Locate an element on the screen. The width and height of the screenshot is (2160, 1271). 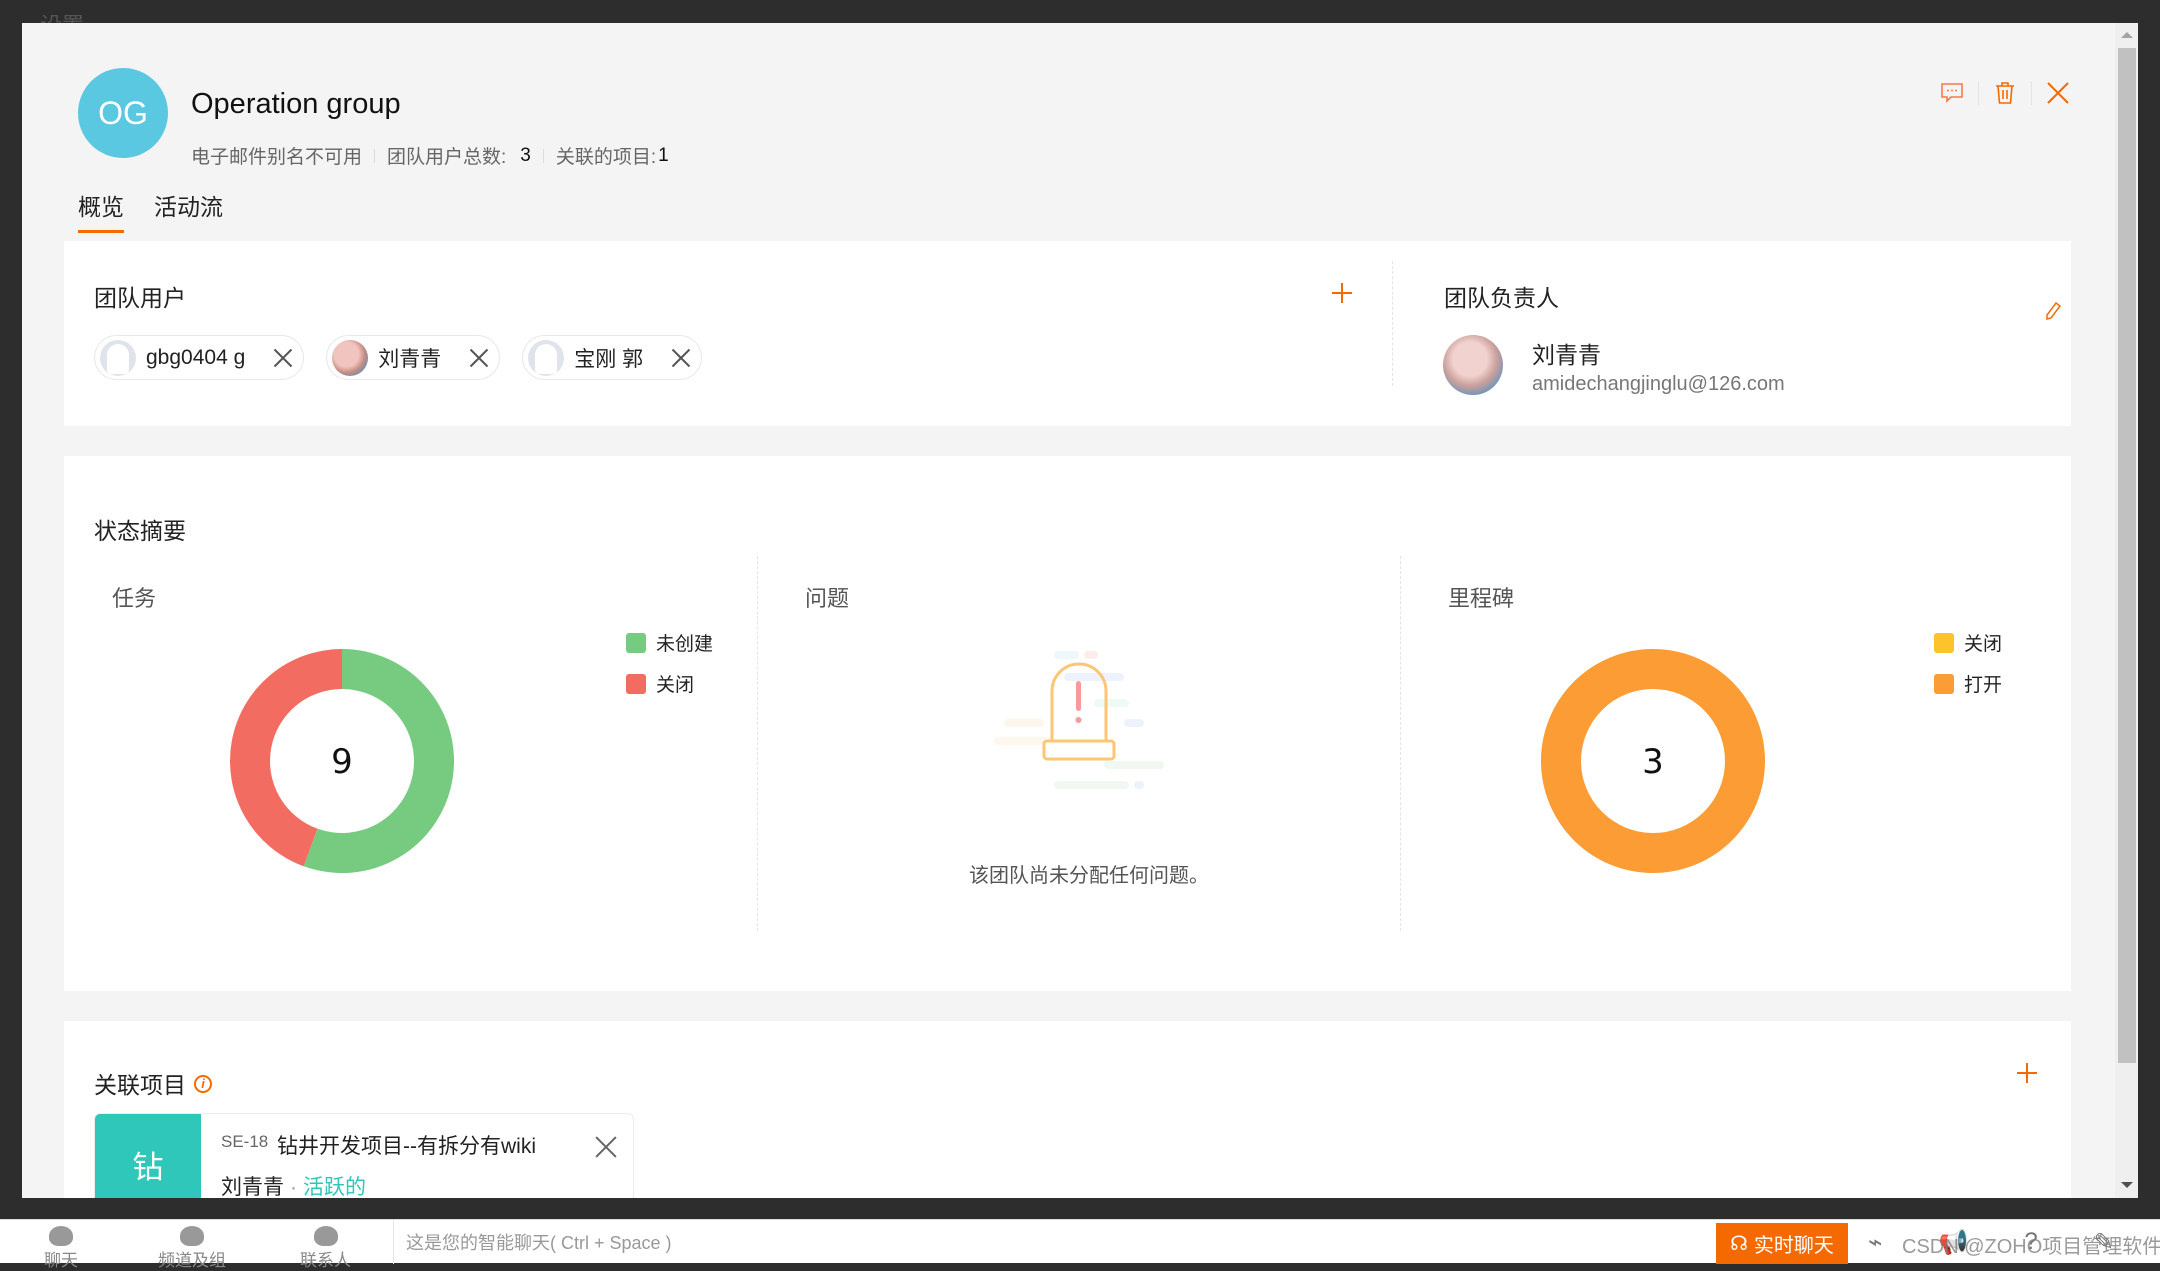
comment-button is located at coordinates (1952, 93).